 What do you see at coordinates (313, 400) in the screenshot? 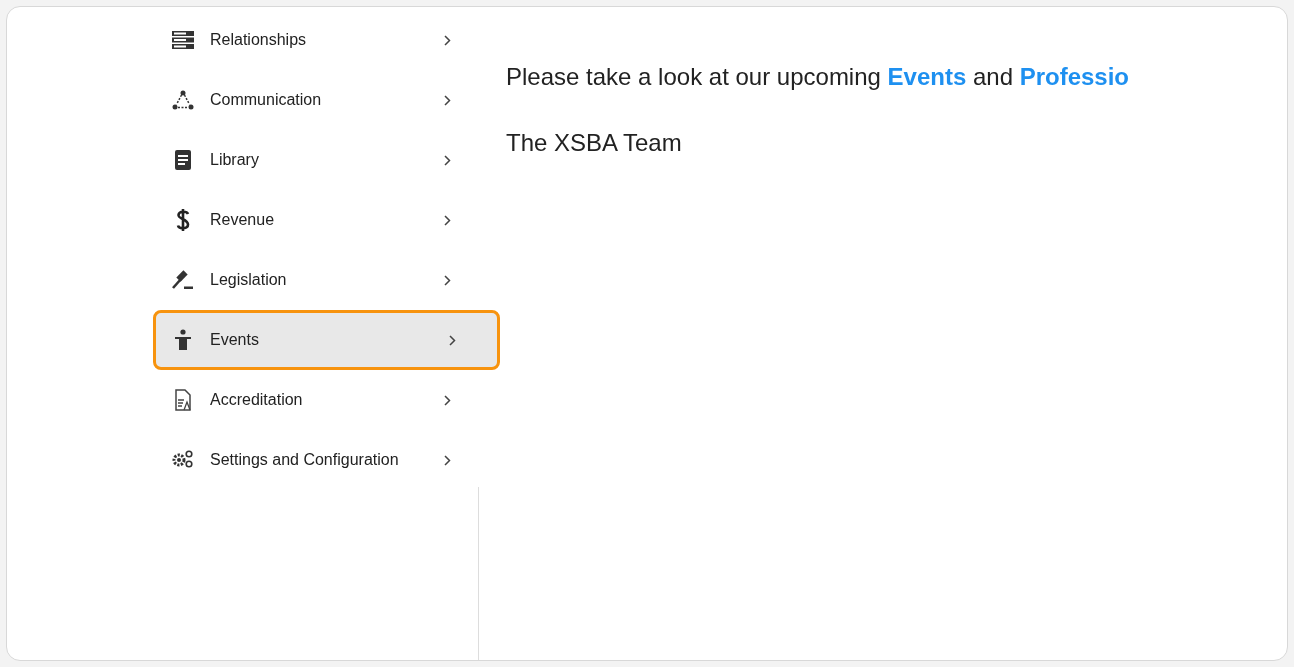
I see `sidebar-item: Accreditation` at bounding box center [313, 400].